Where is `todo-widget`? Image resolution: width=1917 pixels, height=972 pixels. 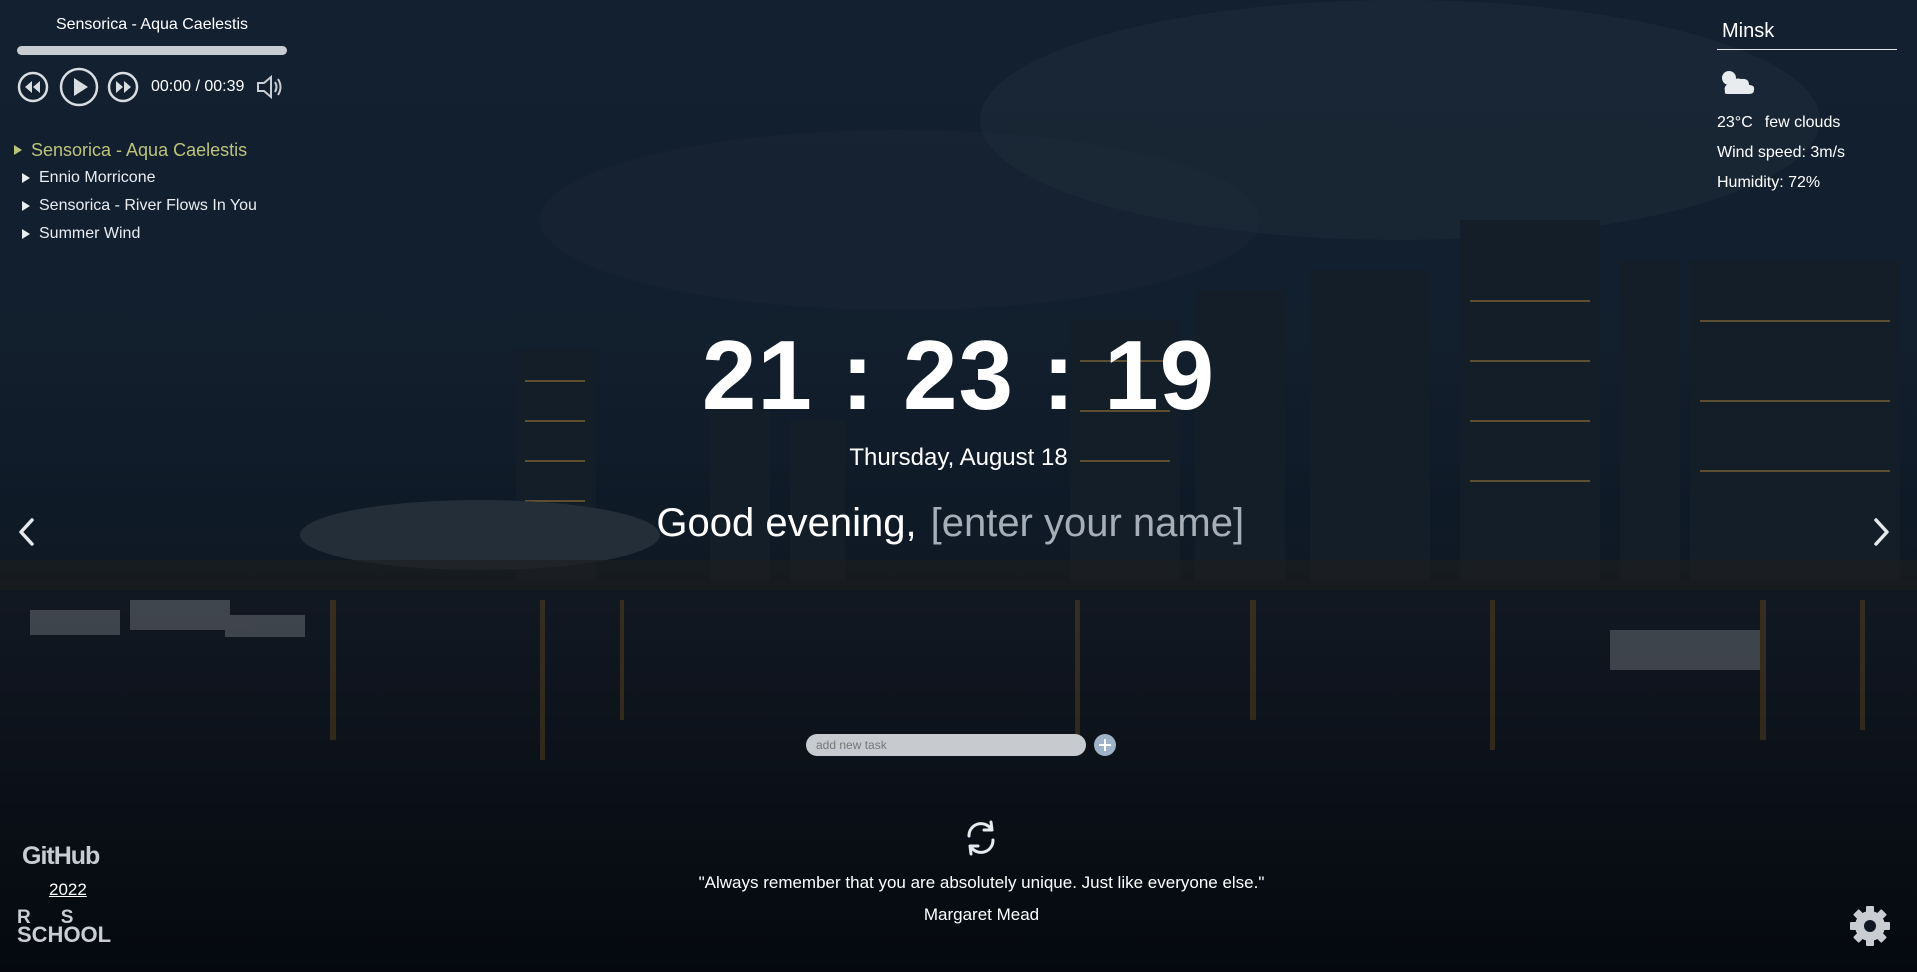
todo-widget is located at coordinates (961, 745).